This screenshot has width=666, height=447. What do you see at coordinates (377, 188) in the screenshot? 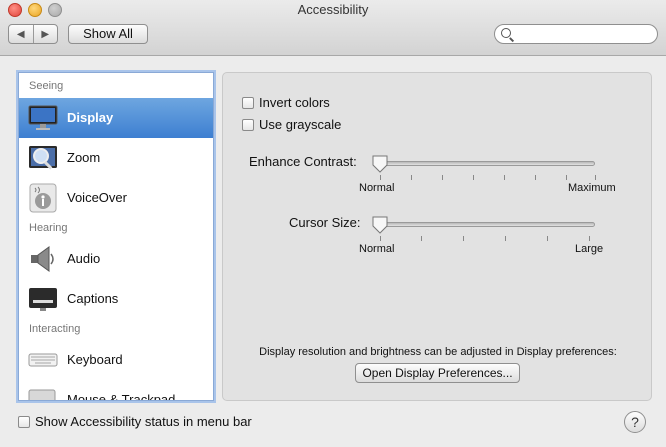
I see `enhance-contrast-min-label: Normal` at bounding box center [377, 188].